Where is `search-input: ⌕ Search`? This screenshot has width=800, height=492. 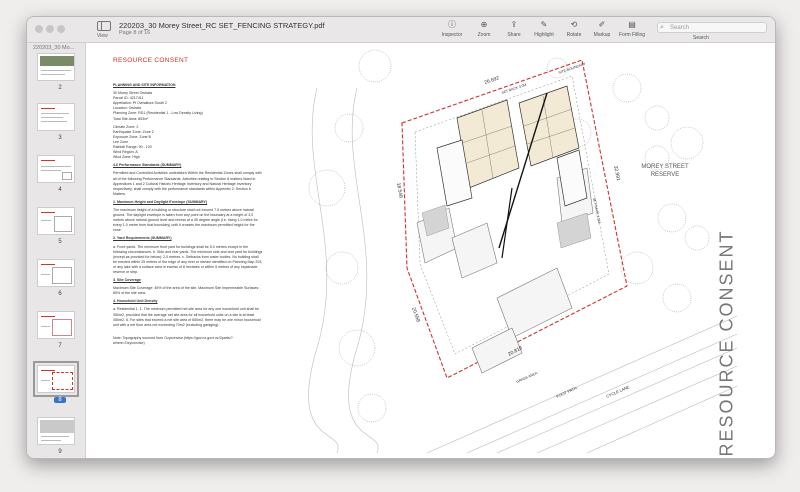 search-input: ⌕ Search is located at coordinates (712, 27).